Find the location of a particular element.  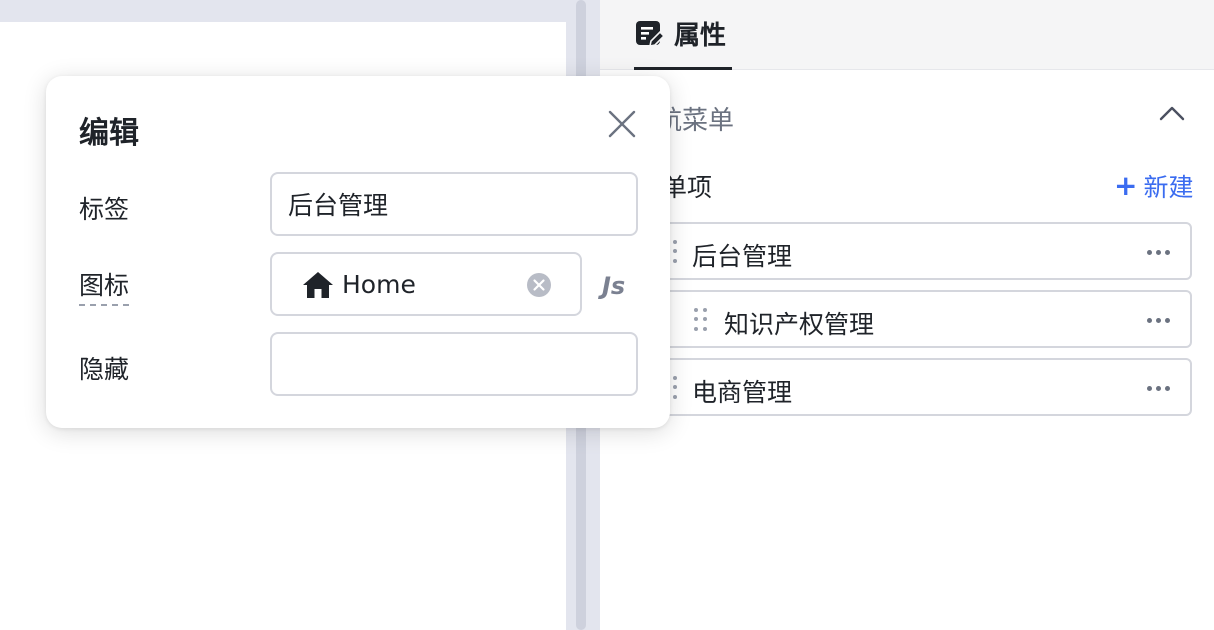

tab-properties: 属性 is located at coordinates (683, 35).